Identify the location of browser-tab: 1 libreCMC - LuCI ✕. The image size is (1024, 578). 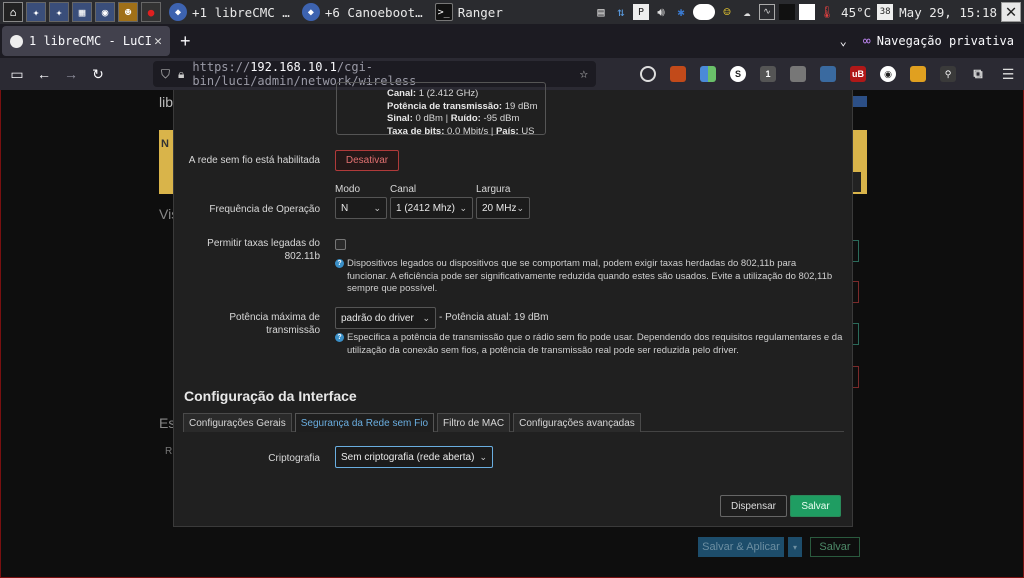
(86, 41).